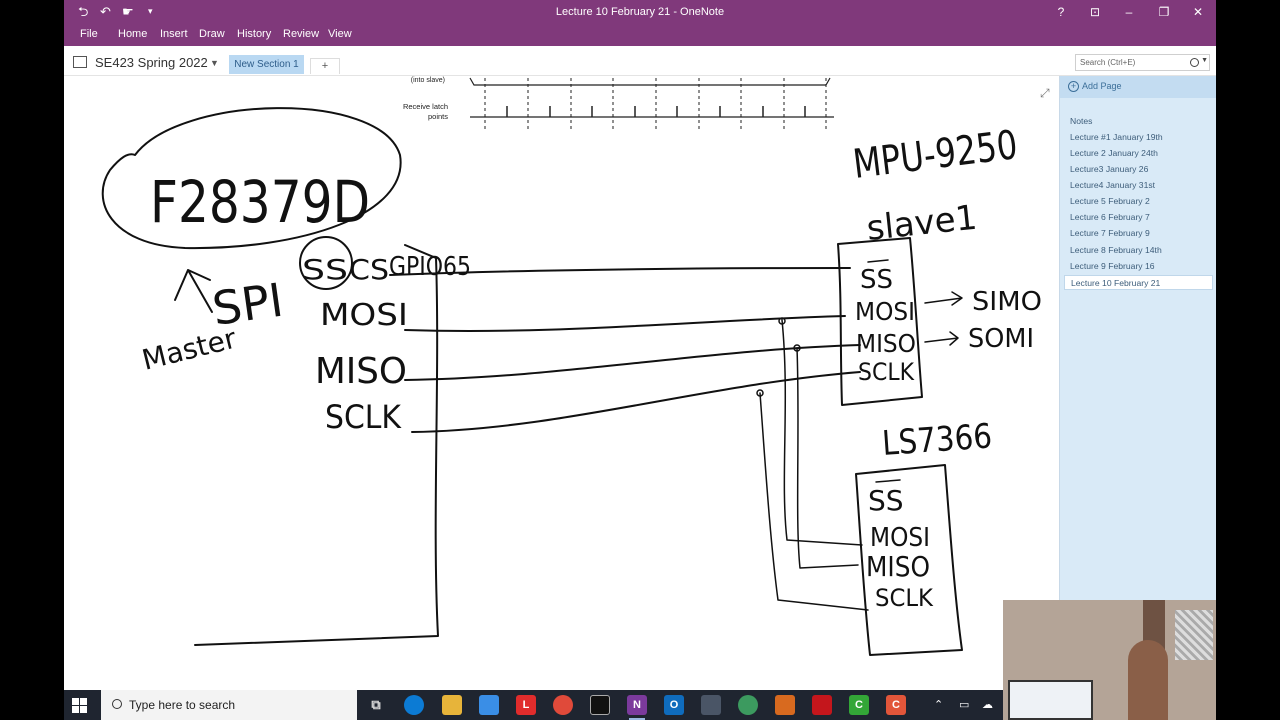 The image size is (1280, 720). I want to click on page-item-lecture-9: Lecture 9 February 16, so click(1138, 266).